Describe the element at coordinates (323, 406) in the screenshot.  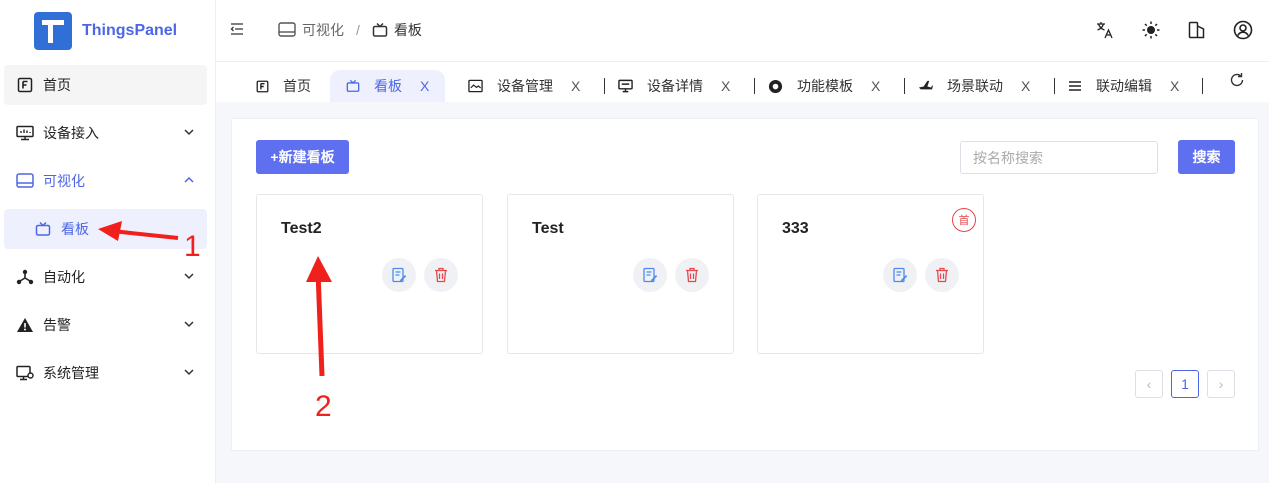
I see `annotation-label-2: 2` at that location.